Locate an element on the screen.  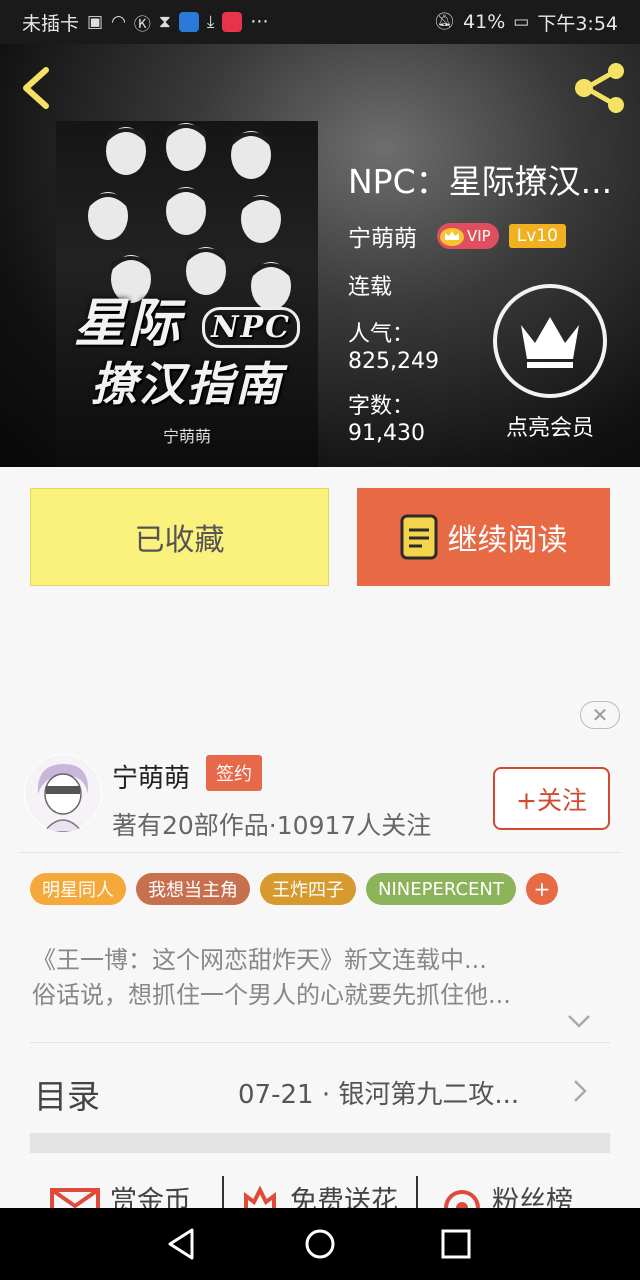
popularity-value: 825,249 is located at coordinates (393, 361).